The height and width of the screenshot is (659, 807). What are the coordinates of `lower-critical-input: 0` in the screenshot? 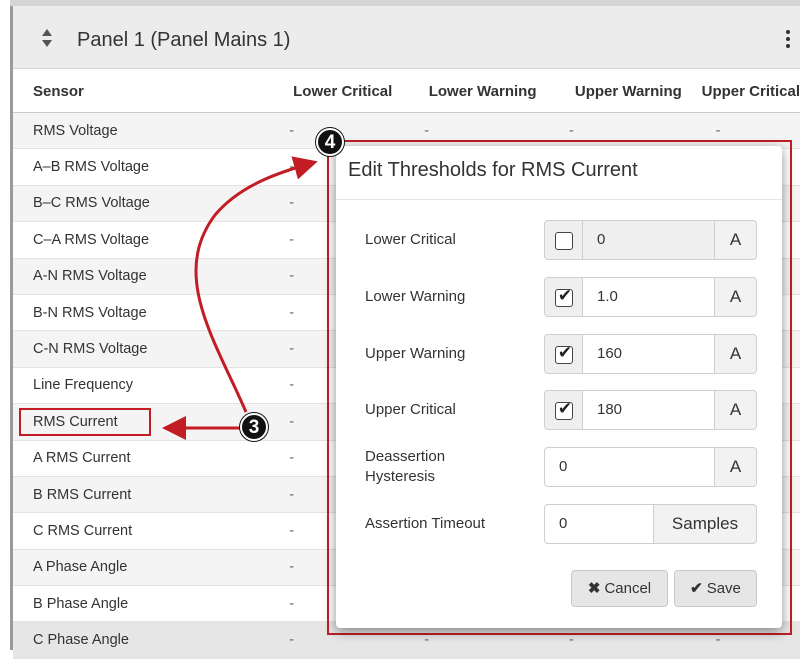 It's located at (648, 240).